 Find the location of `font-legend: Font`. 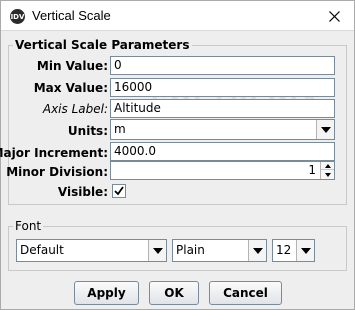

font-legend: Font is located at coordinates (28, 226).